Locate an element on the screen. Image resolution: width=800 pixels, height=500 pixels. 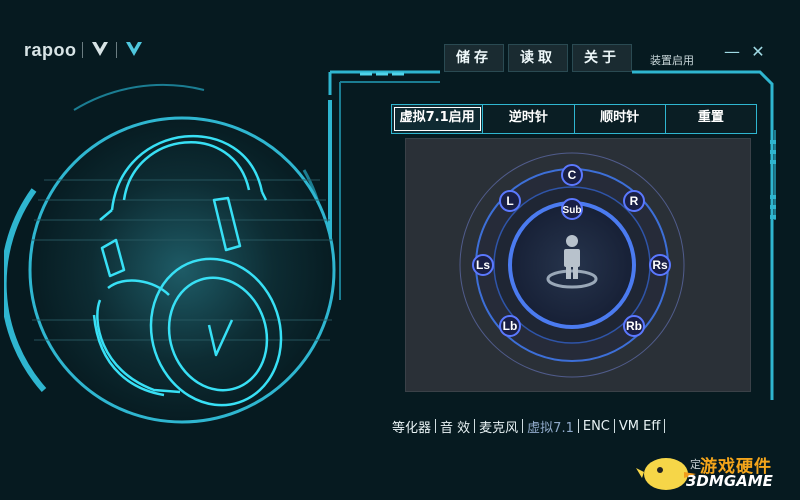
svg-text: Ls is located at coordinates (483, 265).